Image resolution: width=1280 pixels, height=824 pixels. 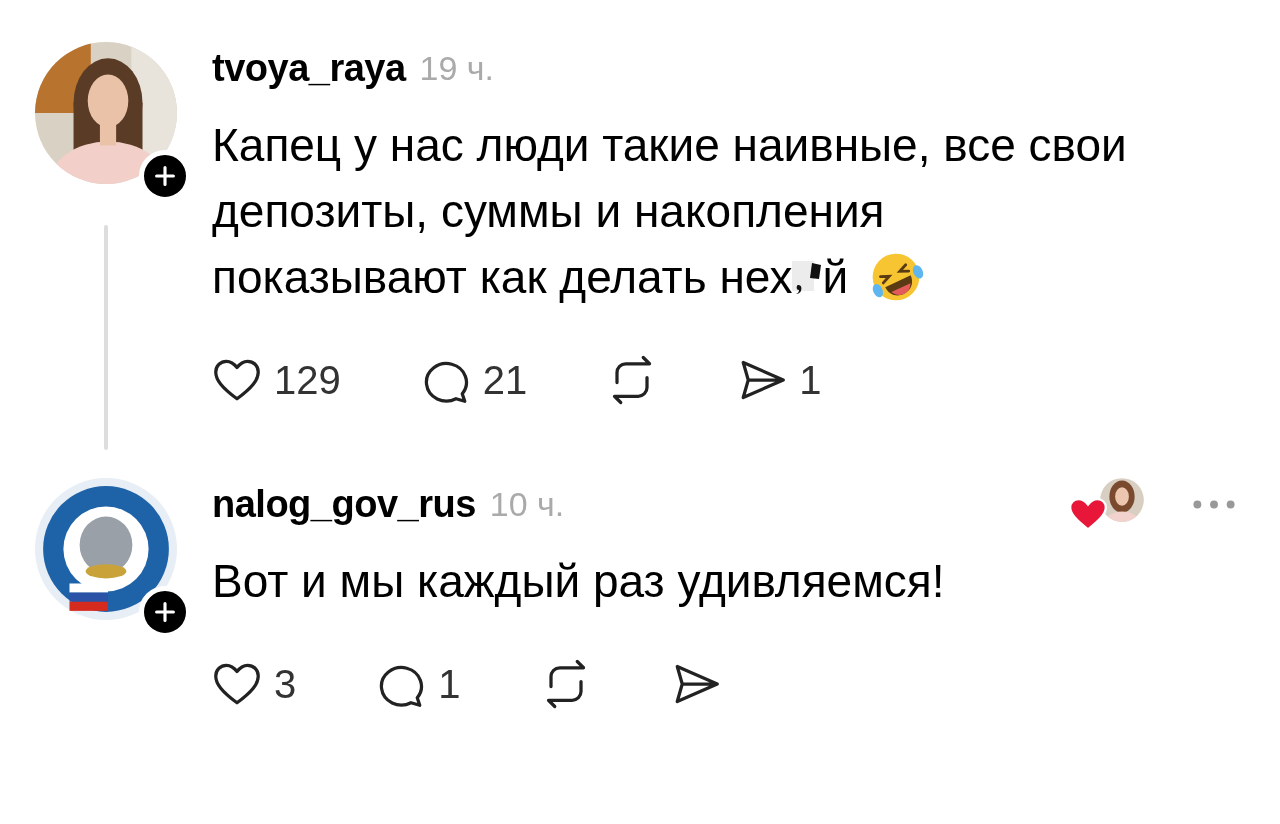 What do you see at coordinates (276, 380) in the screenshot?
I see `like-button: 129` at bounding box center [276, 380].